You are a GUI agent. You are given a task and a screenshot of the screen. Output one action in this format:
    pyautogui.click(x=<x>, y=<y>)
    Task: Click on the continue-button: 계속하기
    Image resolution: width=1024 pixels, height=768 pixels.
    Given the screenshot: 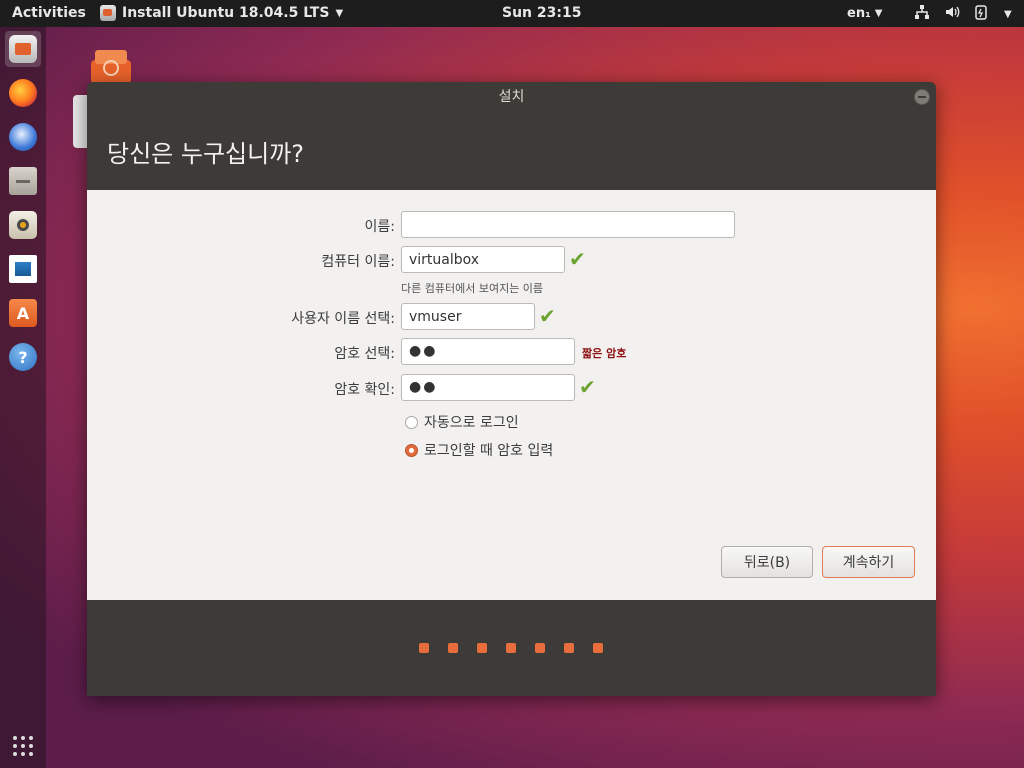 What is the action you would take?
    pyautogui.click(x=868, y=562)
    